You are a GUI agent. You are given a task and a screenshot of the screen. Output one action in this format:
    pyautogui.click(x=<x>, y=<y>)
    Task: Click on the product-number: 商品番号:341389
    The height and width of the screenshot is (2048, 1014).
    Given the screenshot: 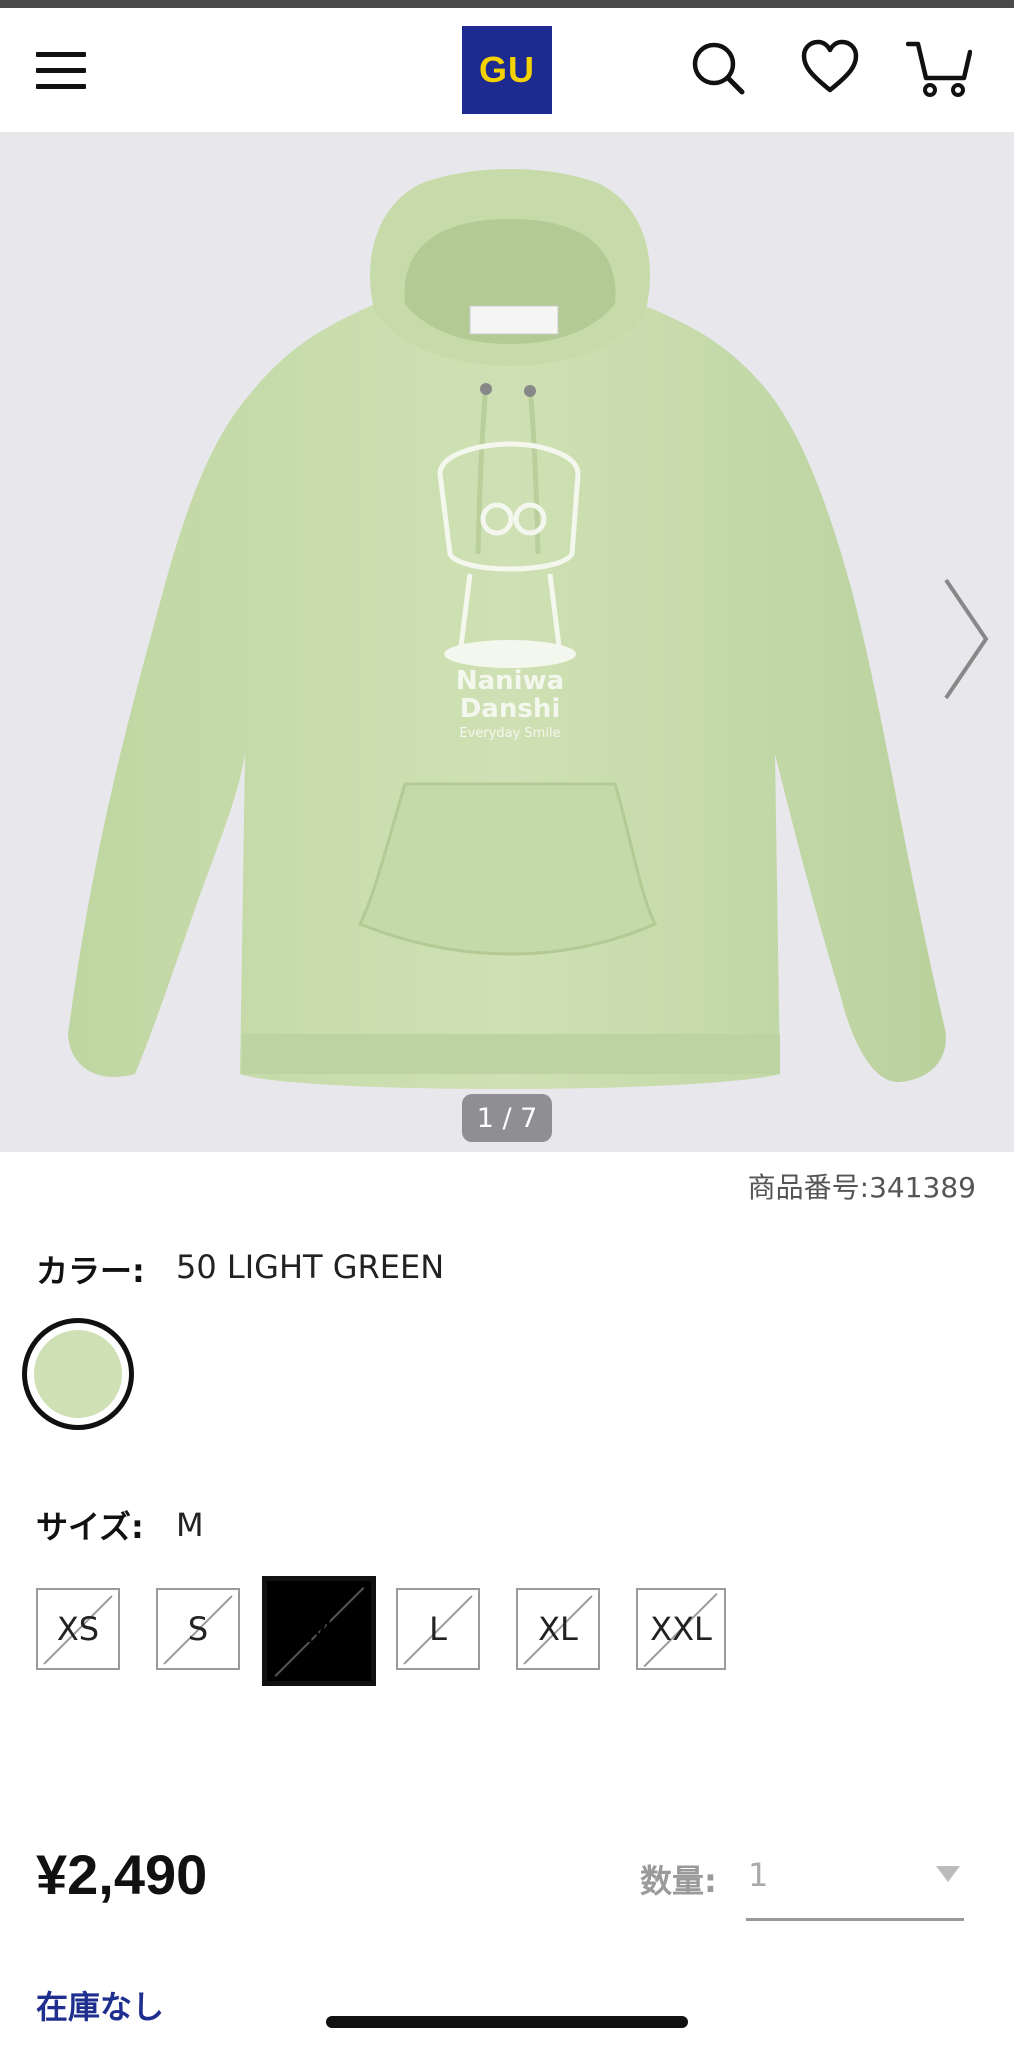 What is the action you would take?
    pyautogui.click(x=861, y=1187)
    